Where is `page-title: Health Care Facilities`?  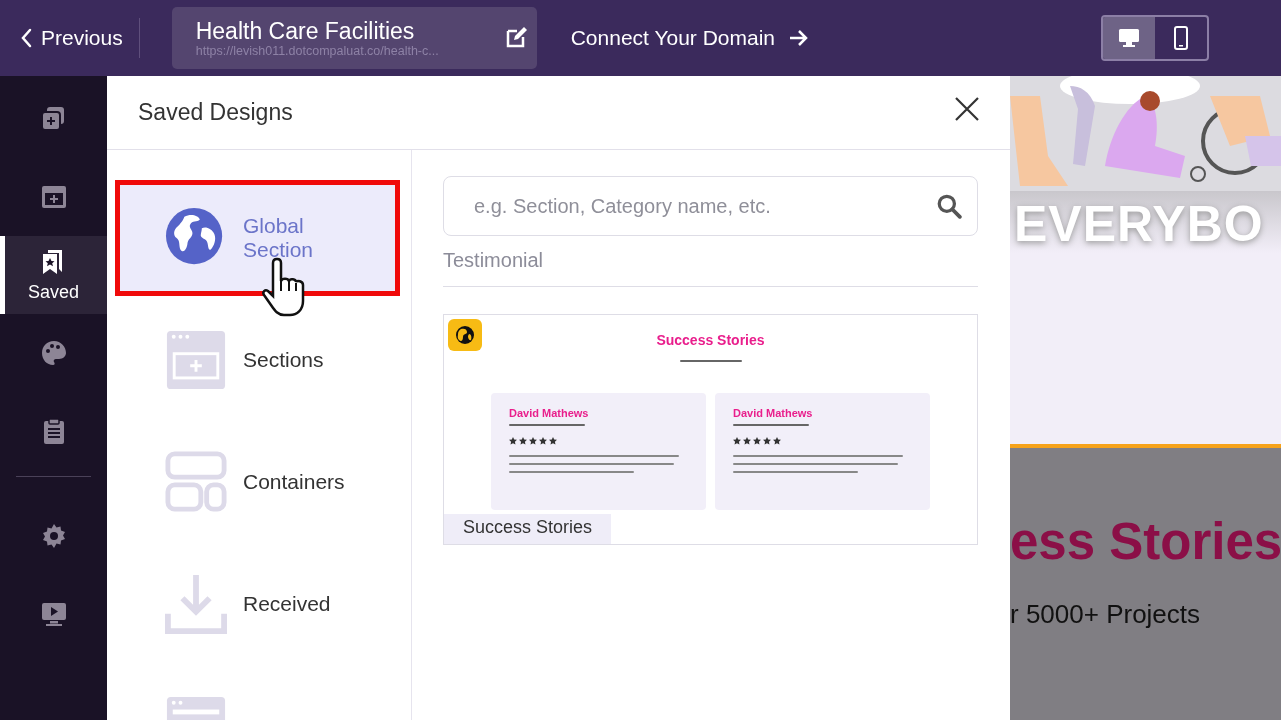
page-title: Health Care Facilities is located at coordinates (305, 31).